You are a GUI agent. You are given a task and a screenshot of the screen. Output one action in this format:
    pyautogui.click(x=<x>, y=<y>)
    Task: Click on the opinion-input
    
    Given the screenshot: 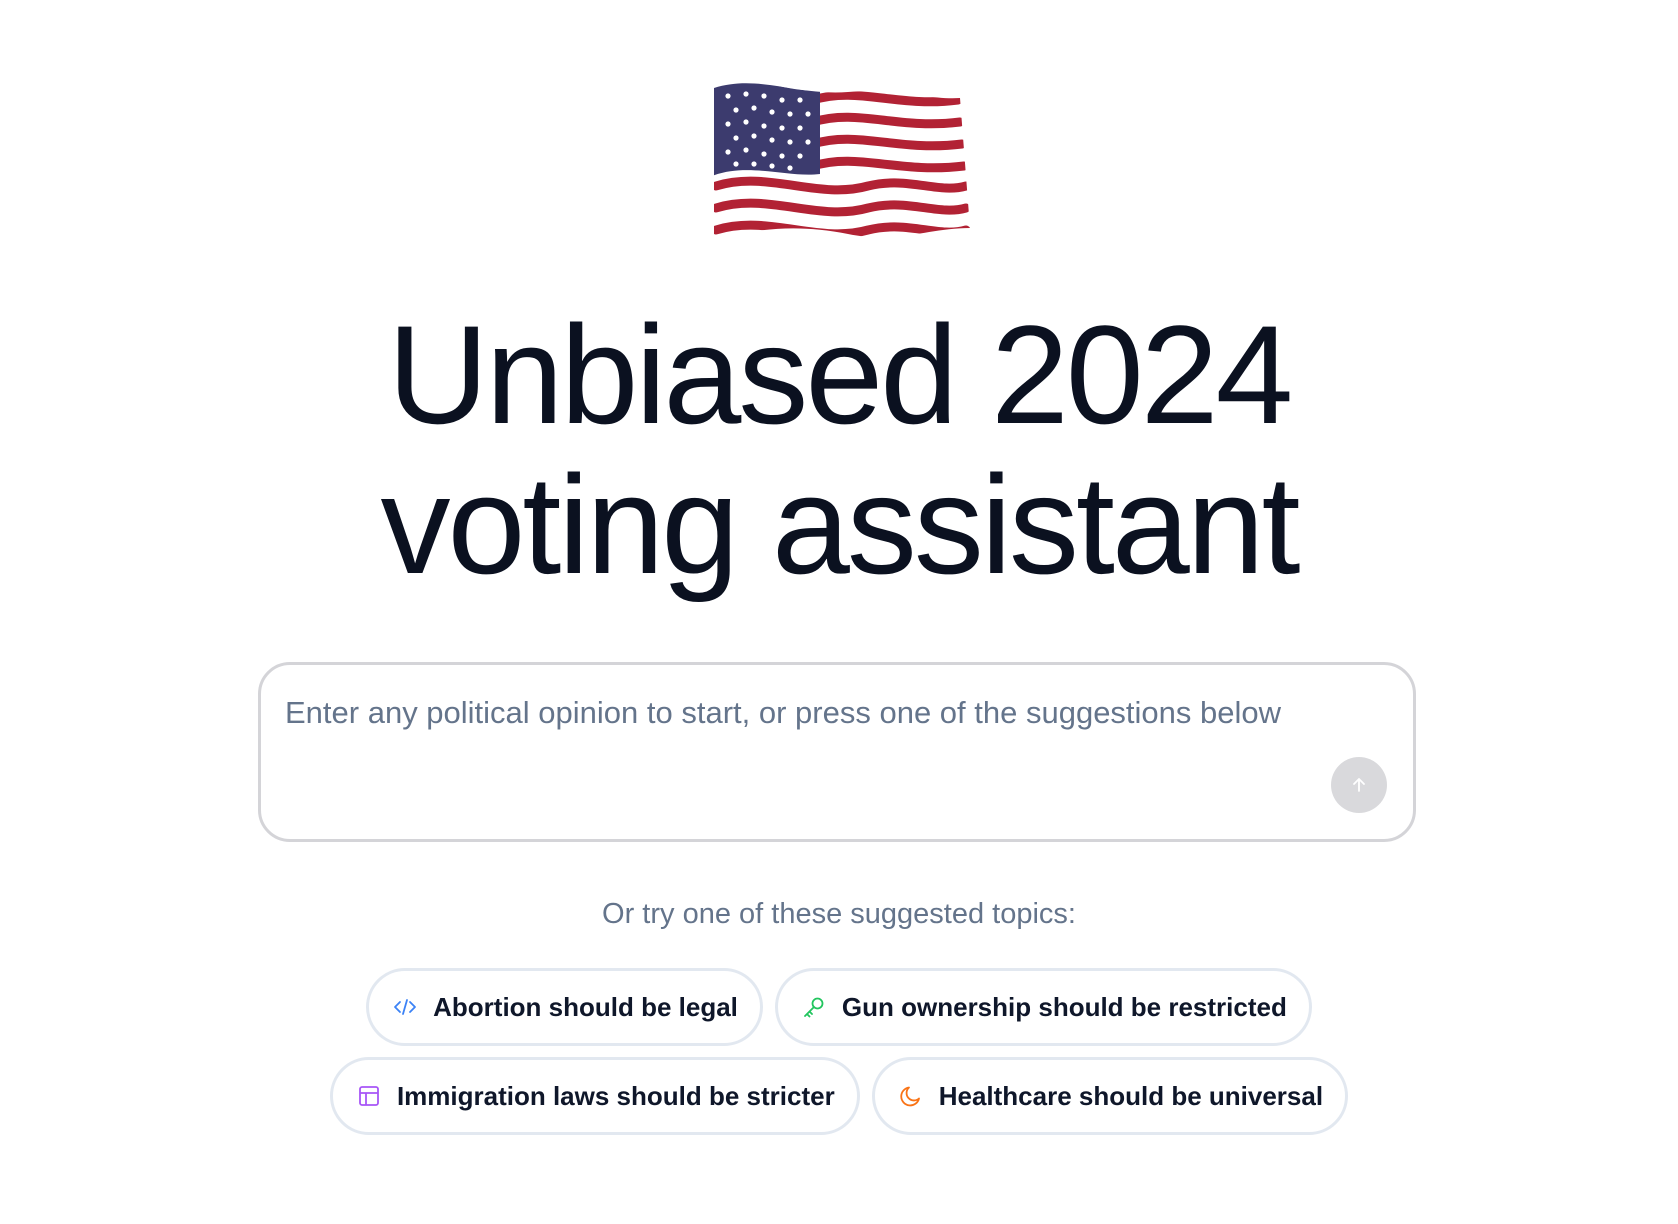 What is the action you would take?
    pyautogui.click(x=785, y=749)
    